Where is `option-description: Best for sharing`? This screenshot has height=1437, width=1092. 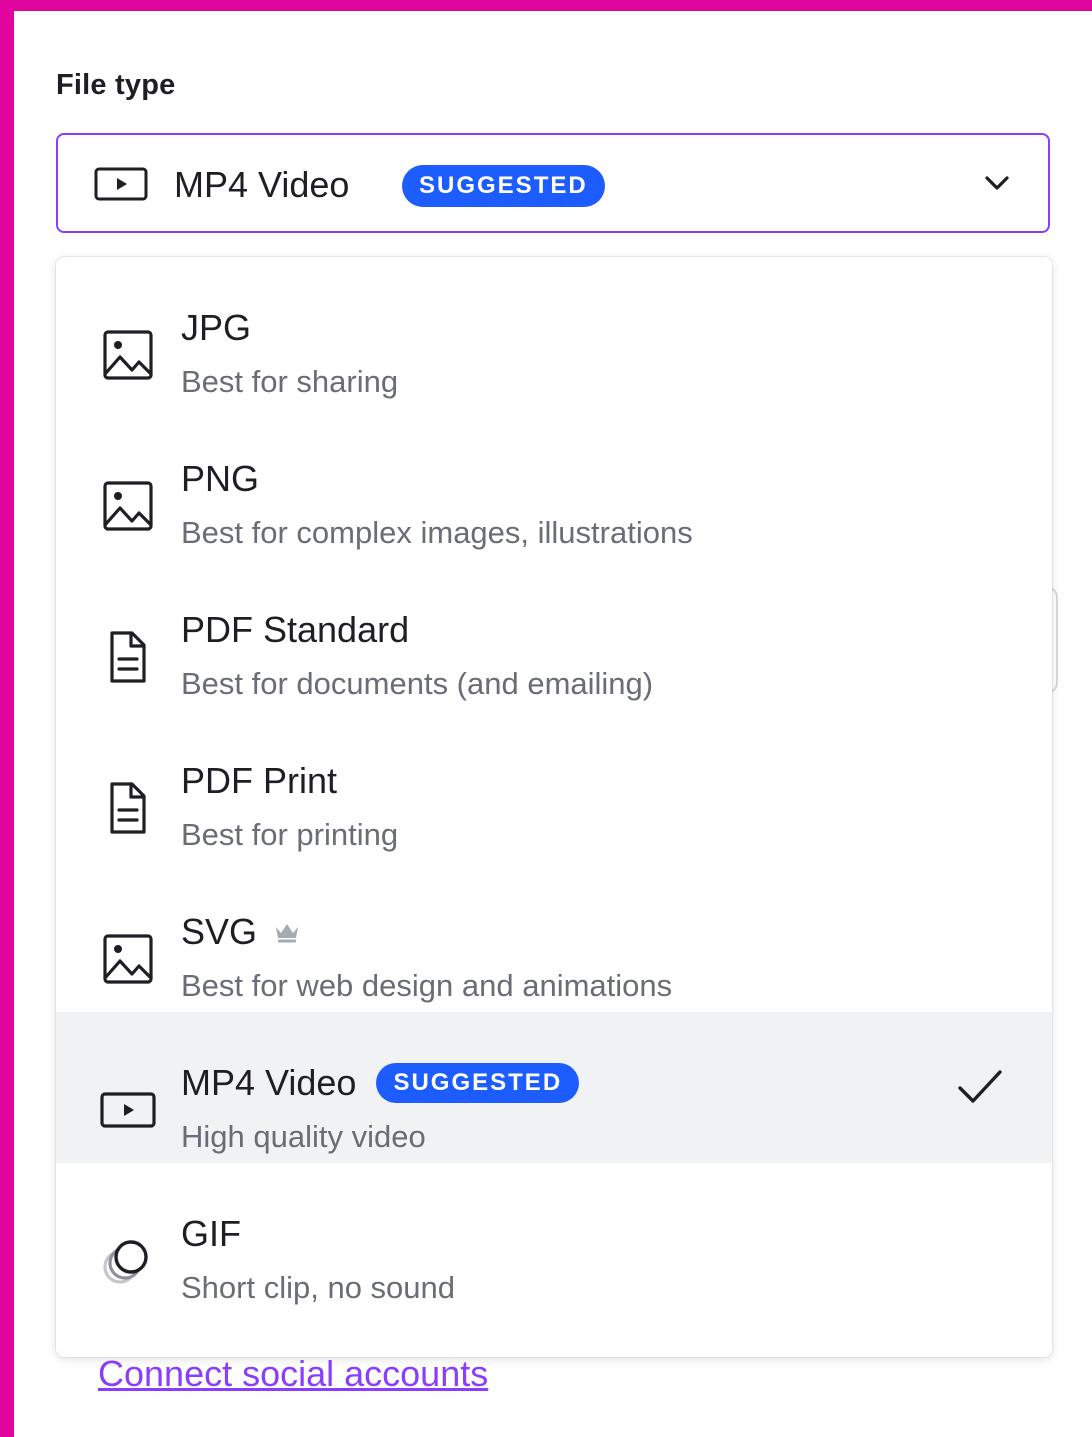 option-description: Best for sharing is located at coordinates (290, 381).